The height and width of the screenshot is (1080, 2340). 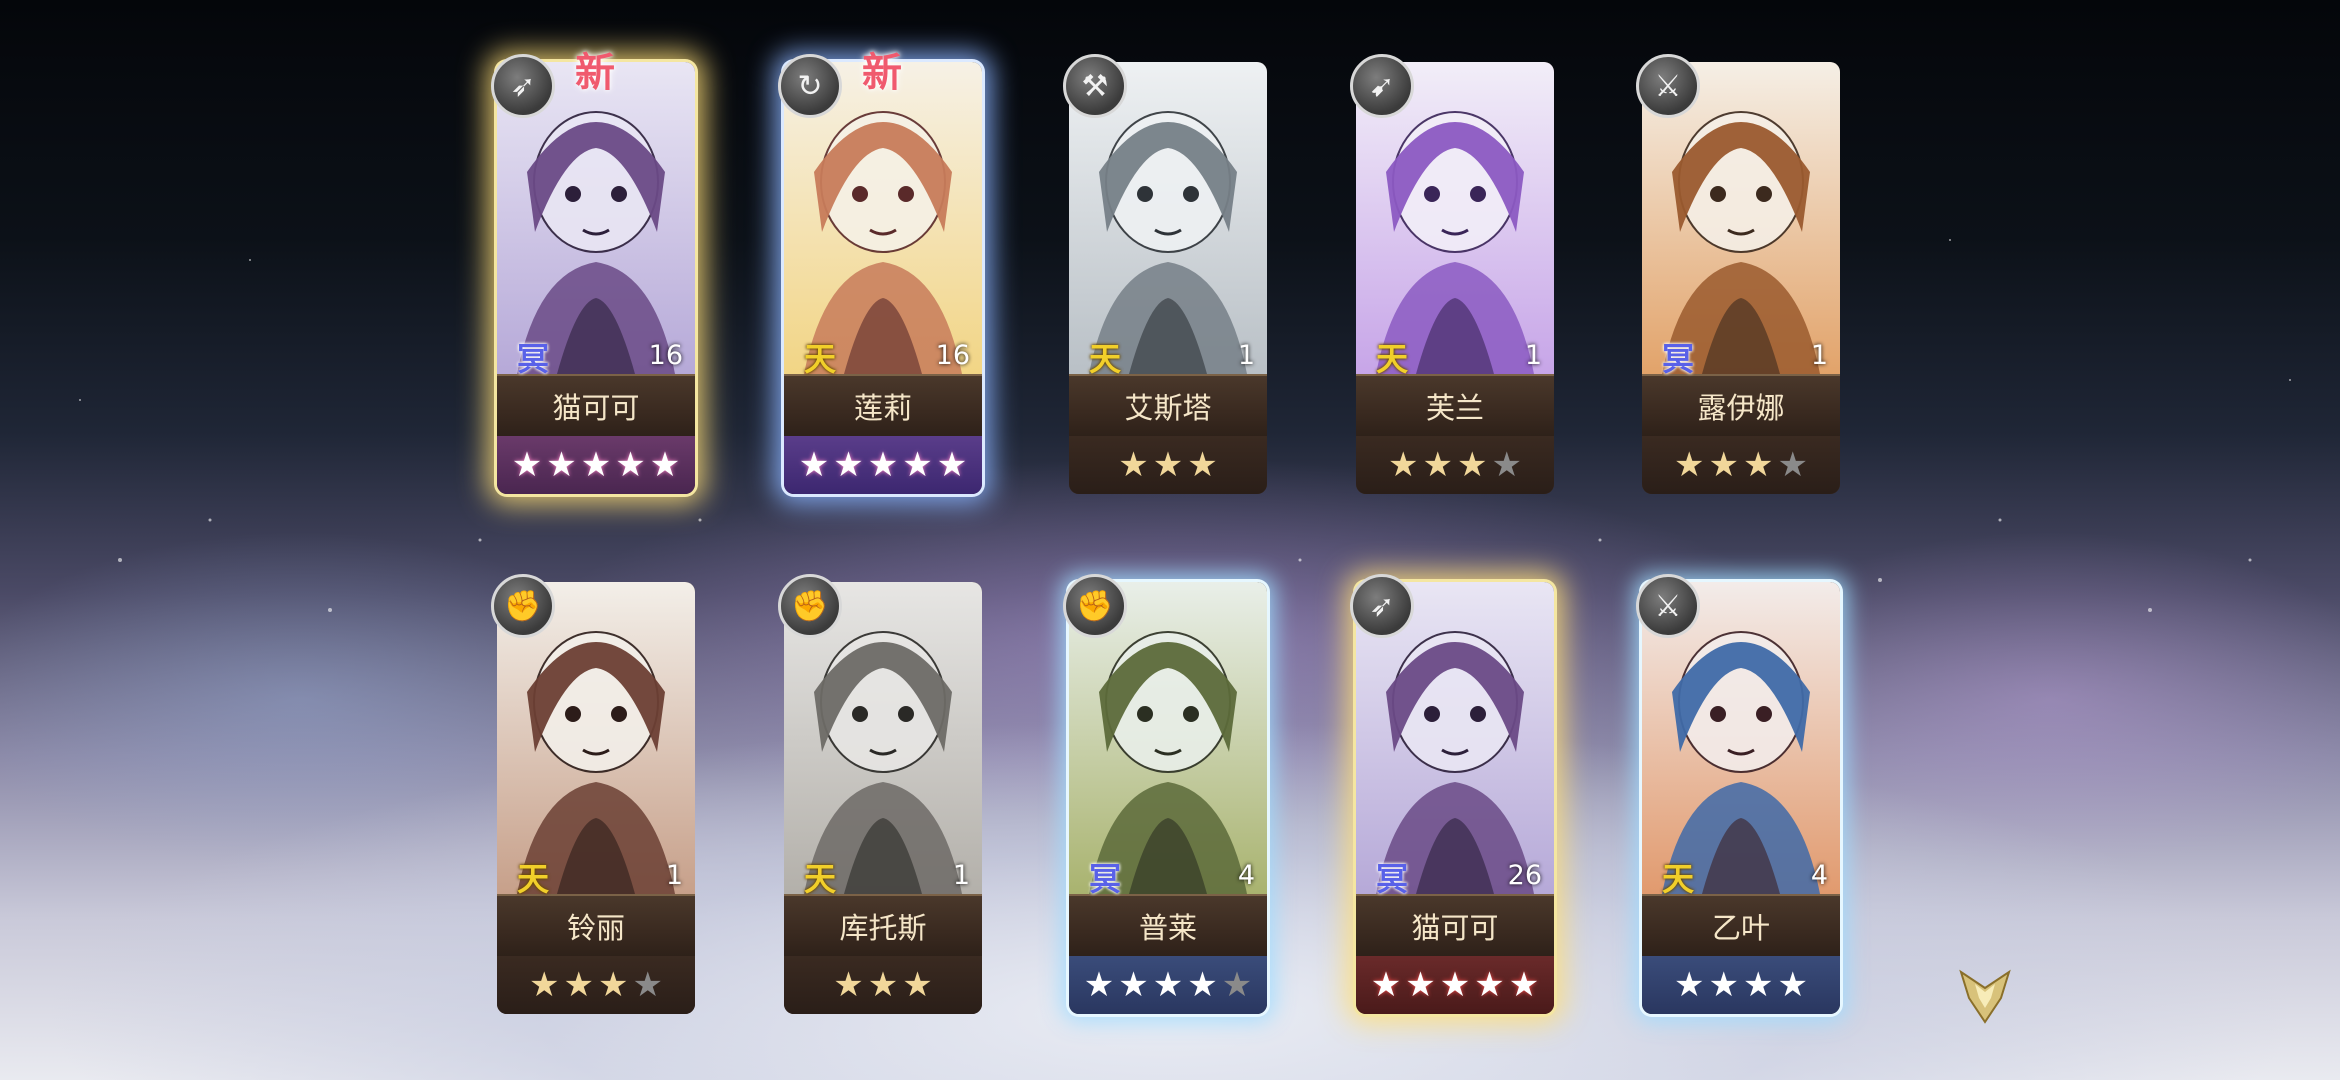 What do you see at coordinates (1095, 86) in the screenshot?
I see `axe-icon: ⚒` at bounding box center [1095, 86].